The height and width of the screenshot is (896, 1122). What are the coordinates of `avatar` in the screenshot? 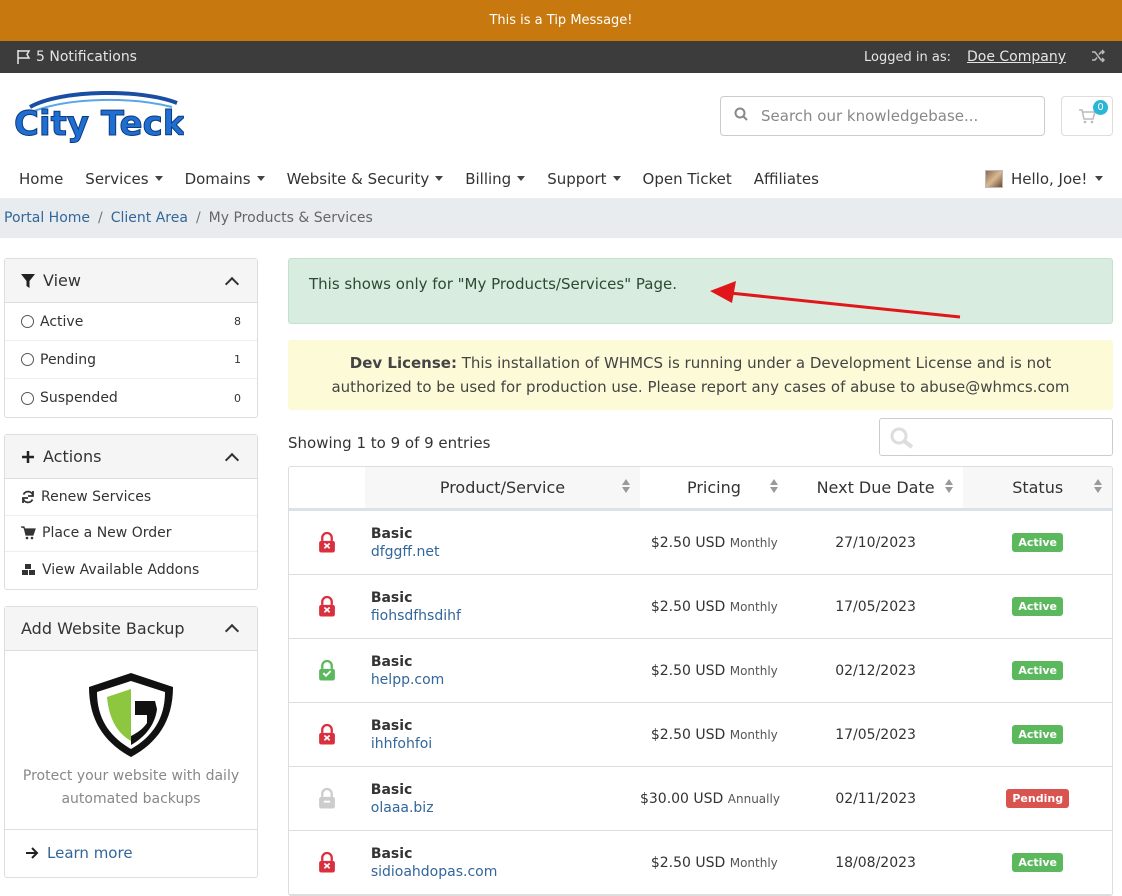 It's located at (994, 178).